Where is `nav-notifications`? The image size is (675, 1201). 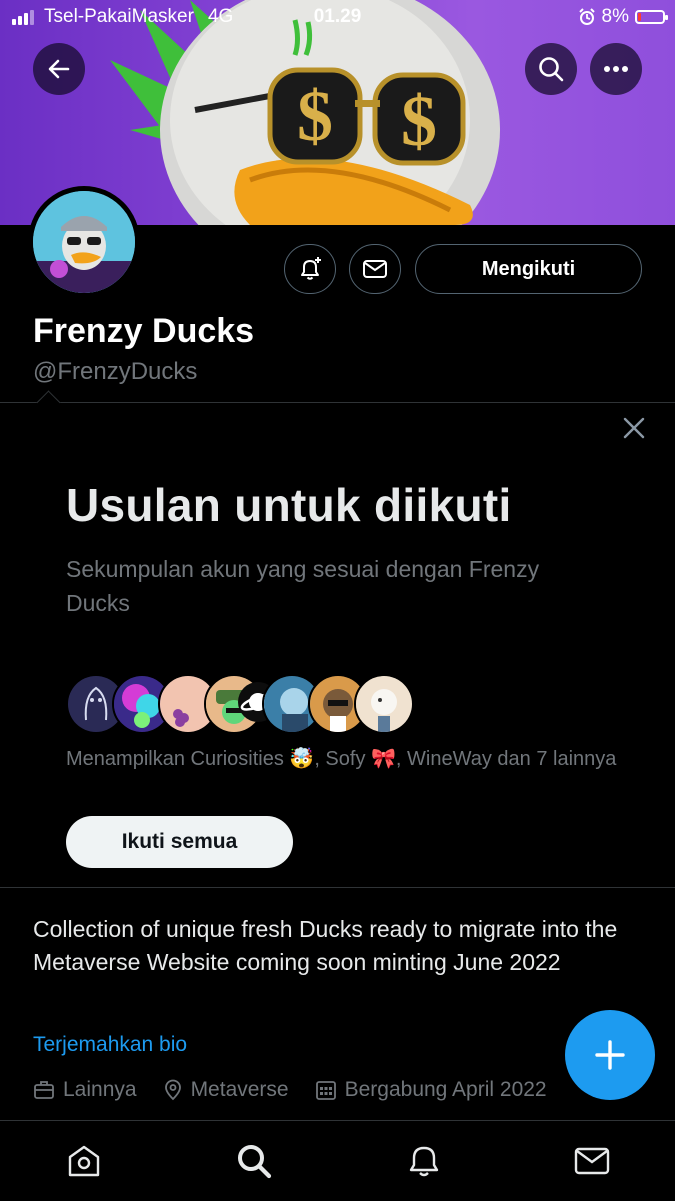 nav-notifications is located at coordinates (424, 1161).